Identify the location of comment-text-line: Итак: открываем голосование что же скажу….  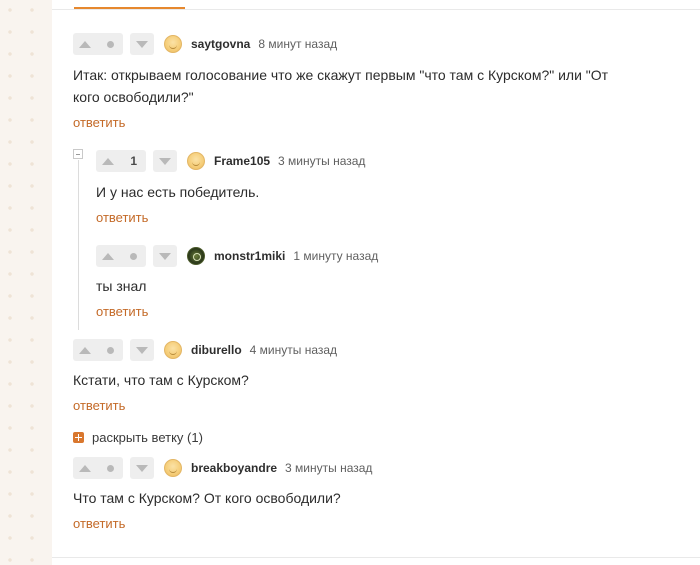
(341, 75).